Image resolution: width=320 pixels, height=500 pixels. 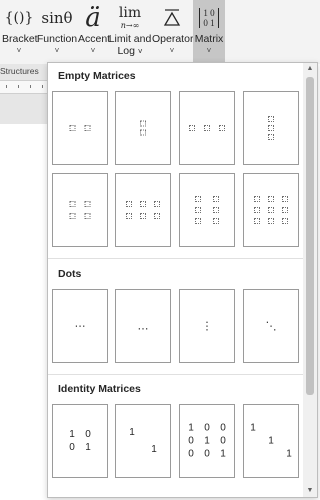 I want to click on vertical-scrollbar: ▲ ▼, so click(x=310, y=280).